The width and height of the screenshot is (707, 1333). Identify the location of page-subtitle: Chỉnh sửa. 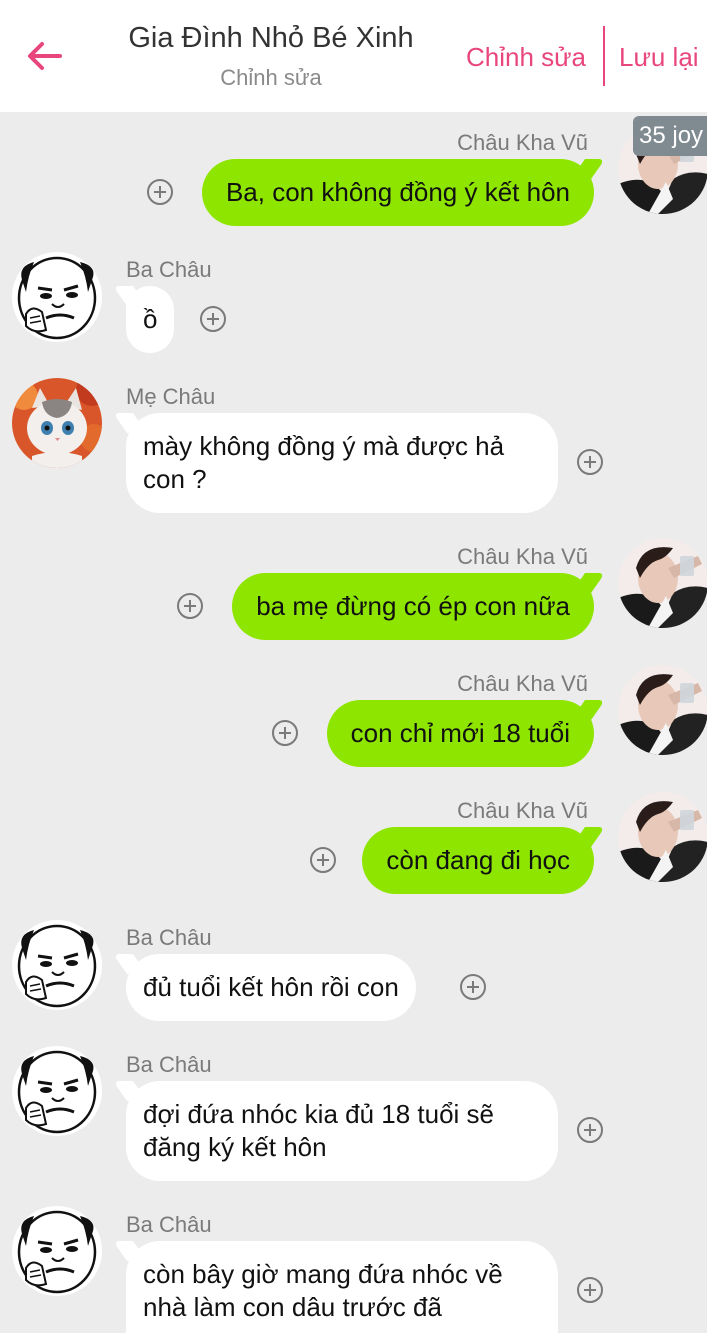
(271, 77).